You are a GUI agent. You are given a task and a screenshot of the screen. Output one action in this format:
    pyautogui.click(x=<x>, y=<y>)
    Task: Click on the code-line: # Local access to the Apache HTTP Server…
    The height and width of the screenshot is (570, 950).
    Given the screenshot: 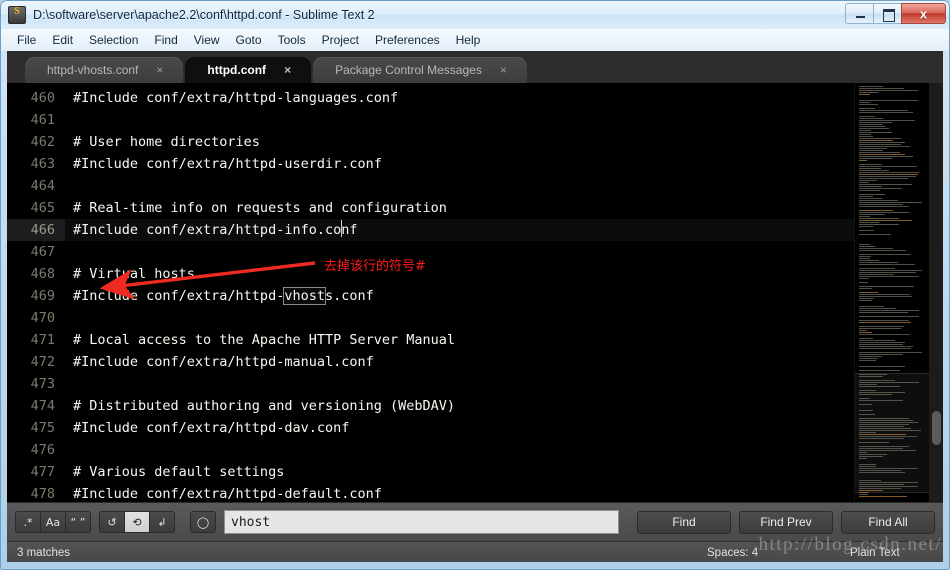 What is the action you would take?
    pyautogui.click(x=459, y=340)
    